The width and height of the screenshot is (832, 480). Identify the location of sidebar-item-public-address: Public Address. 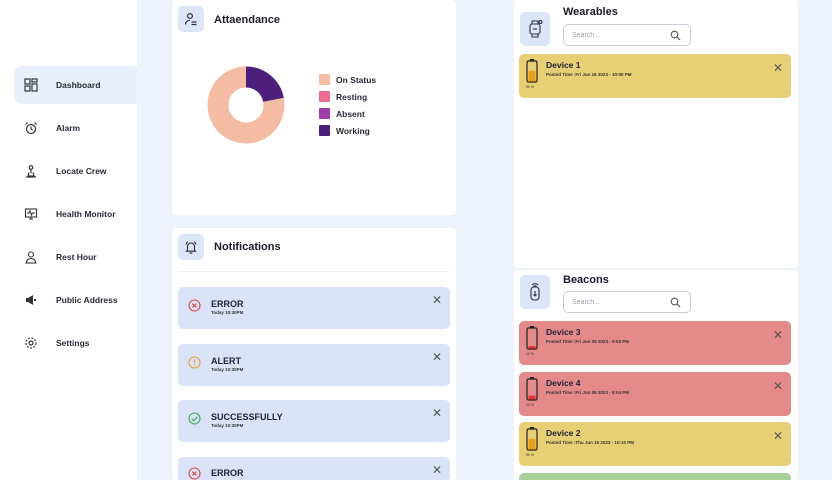
(75, 300).